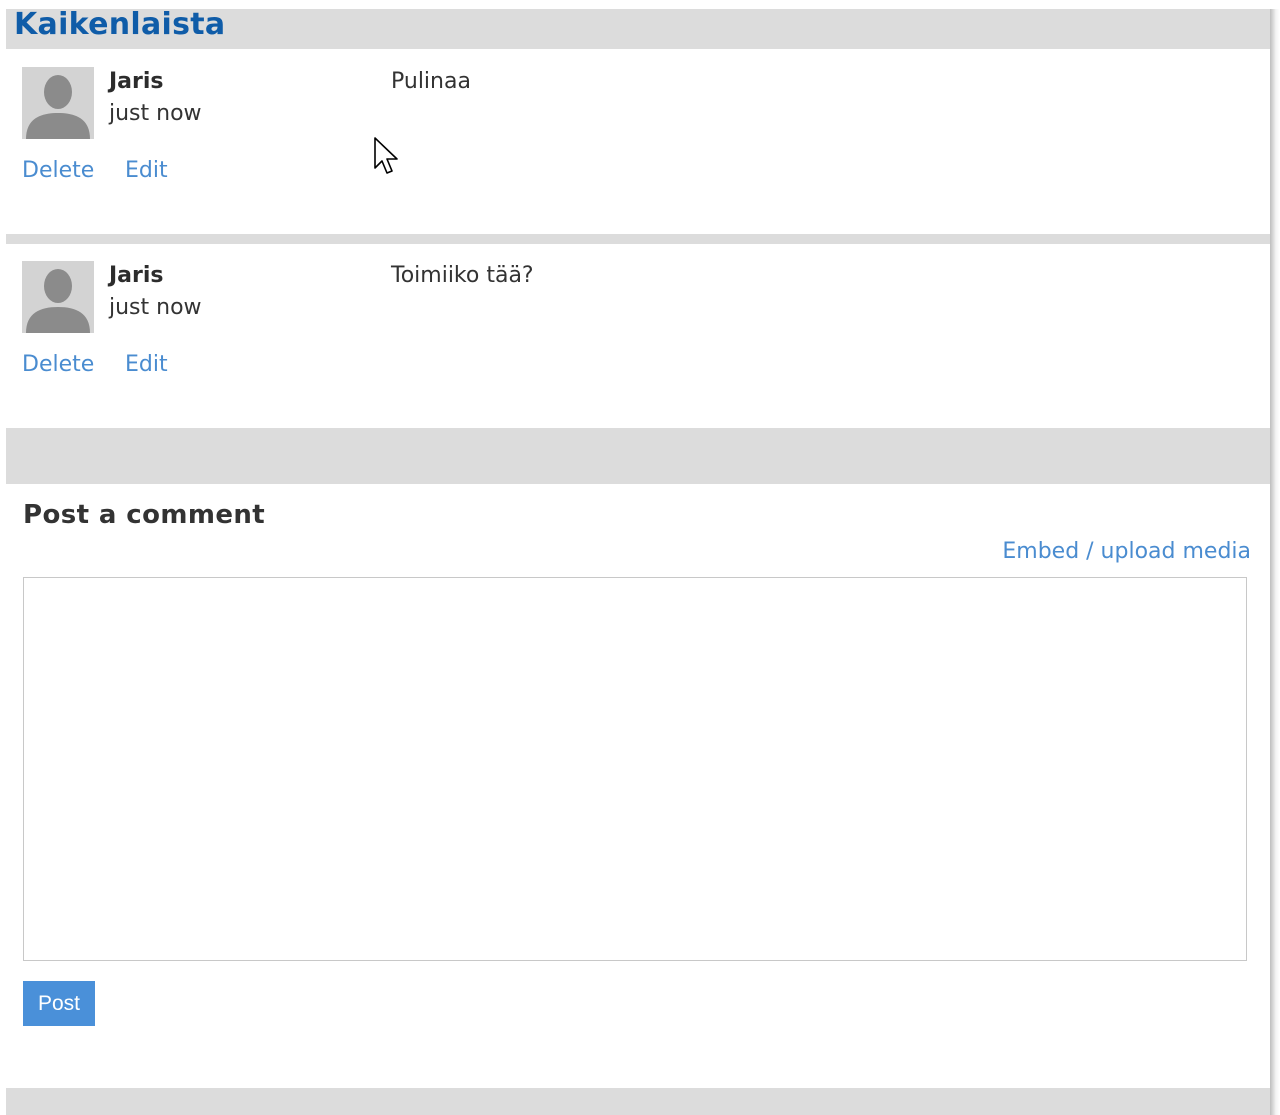  I want to click on post-comment-heading: Post a comment, so click(144, 515).